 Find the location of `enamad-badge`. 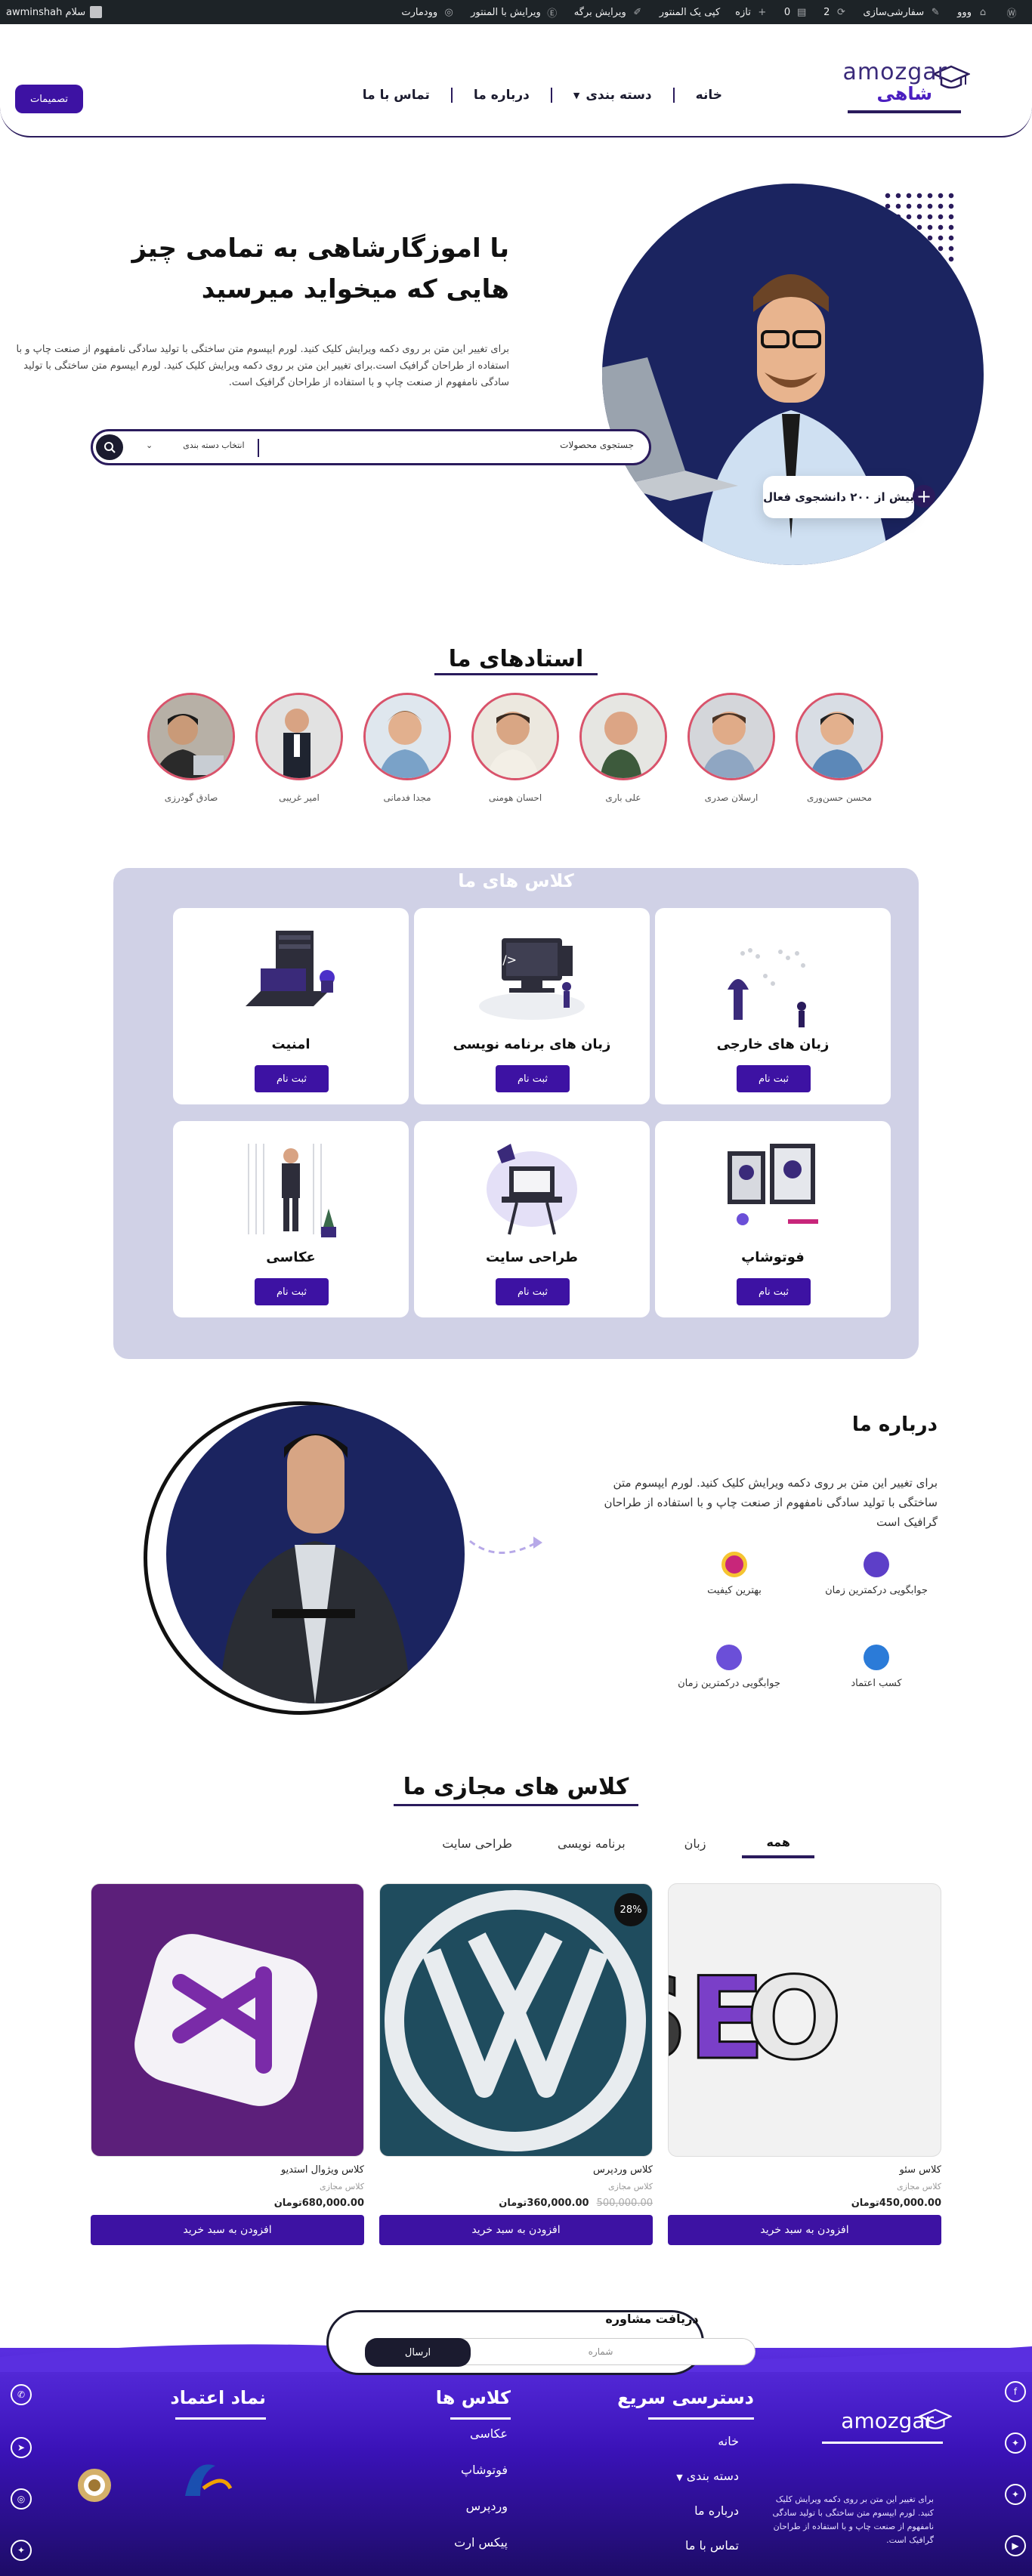

enamad-badge is located at coordinates (204, 2481).